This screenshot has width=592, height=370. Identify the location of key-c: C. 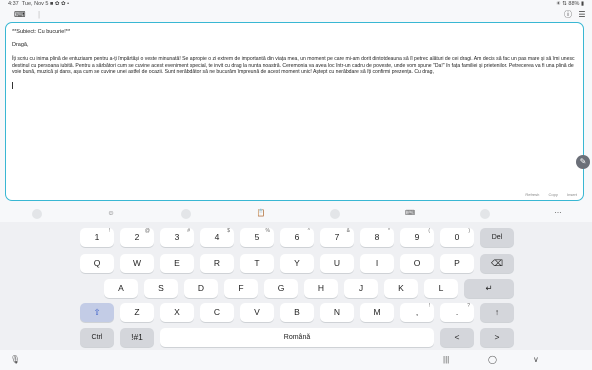
(217, 312).